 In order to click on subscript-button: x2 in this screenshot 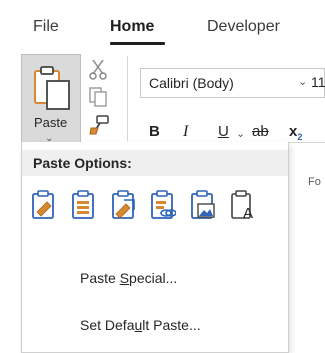, I will do `click(295, 132)`.